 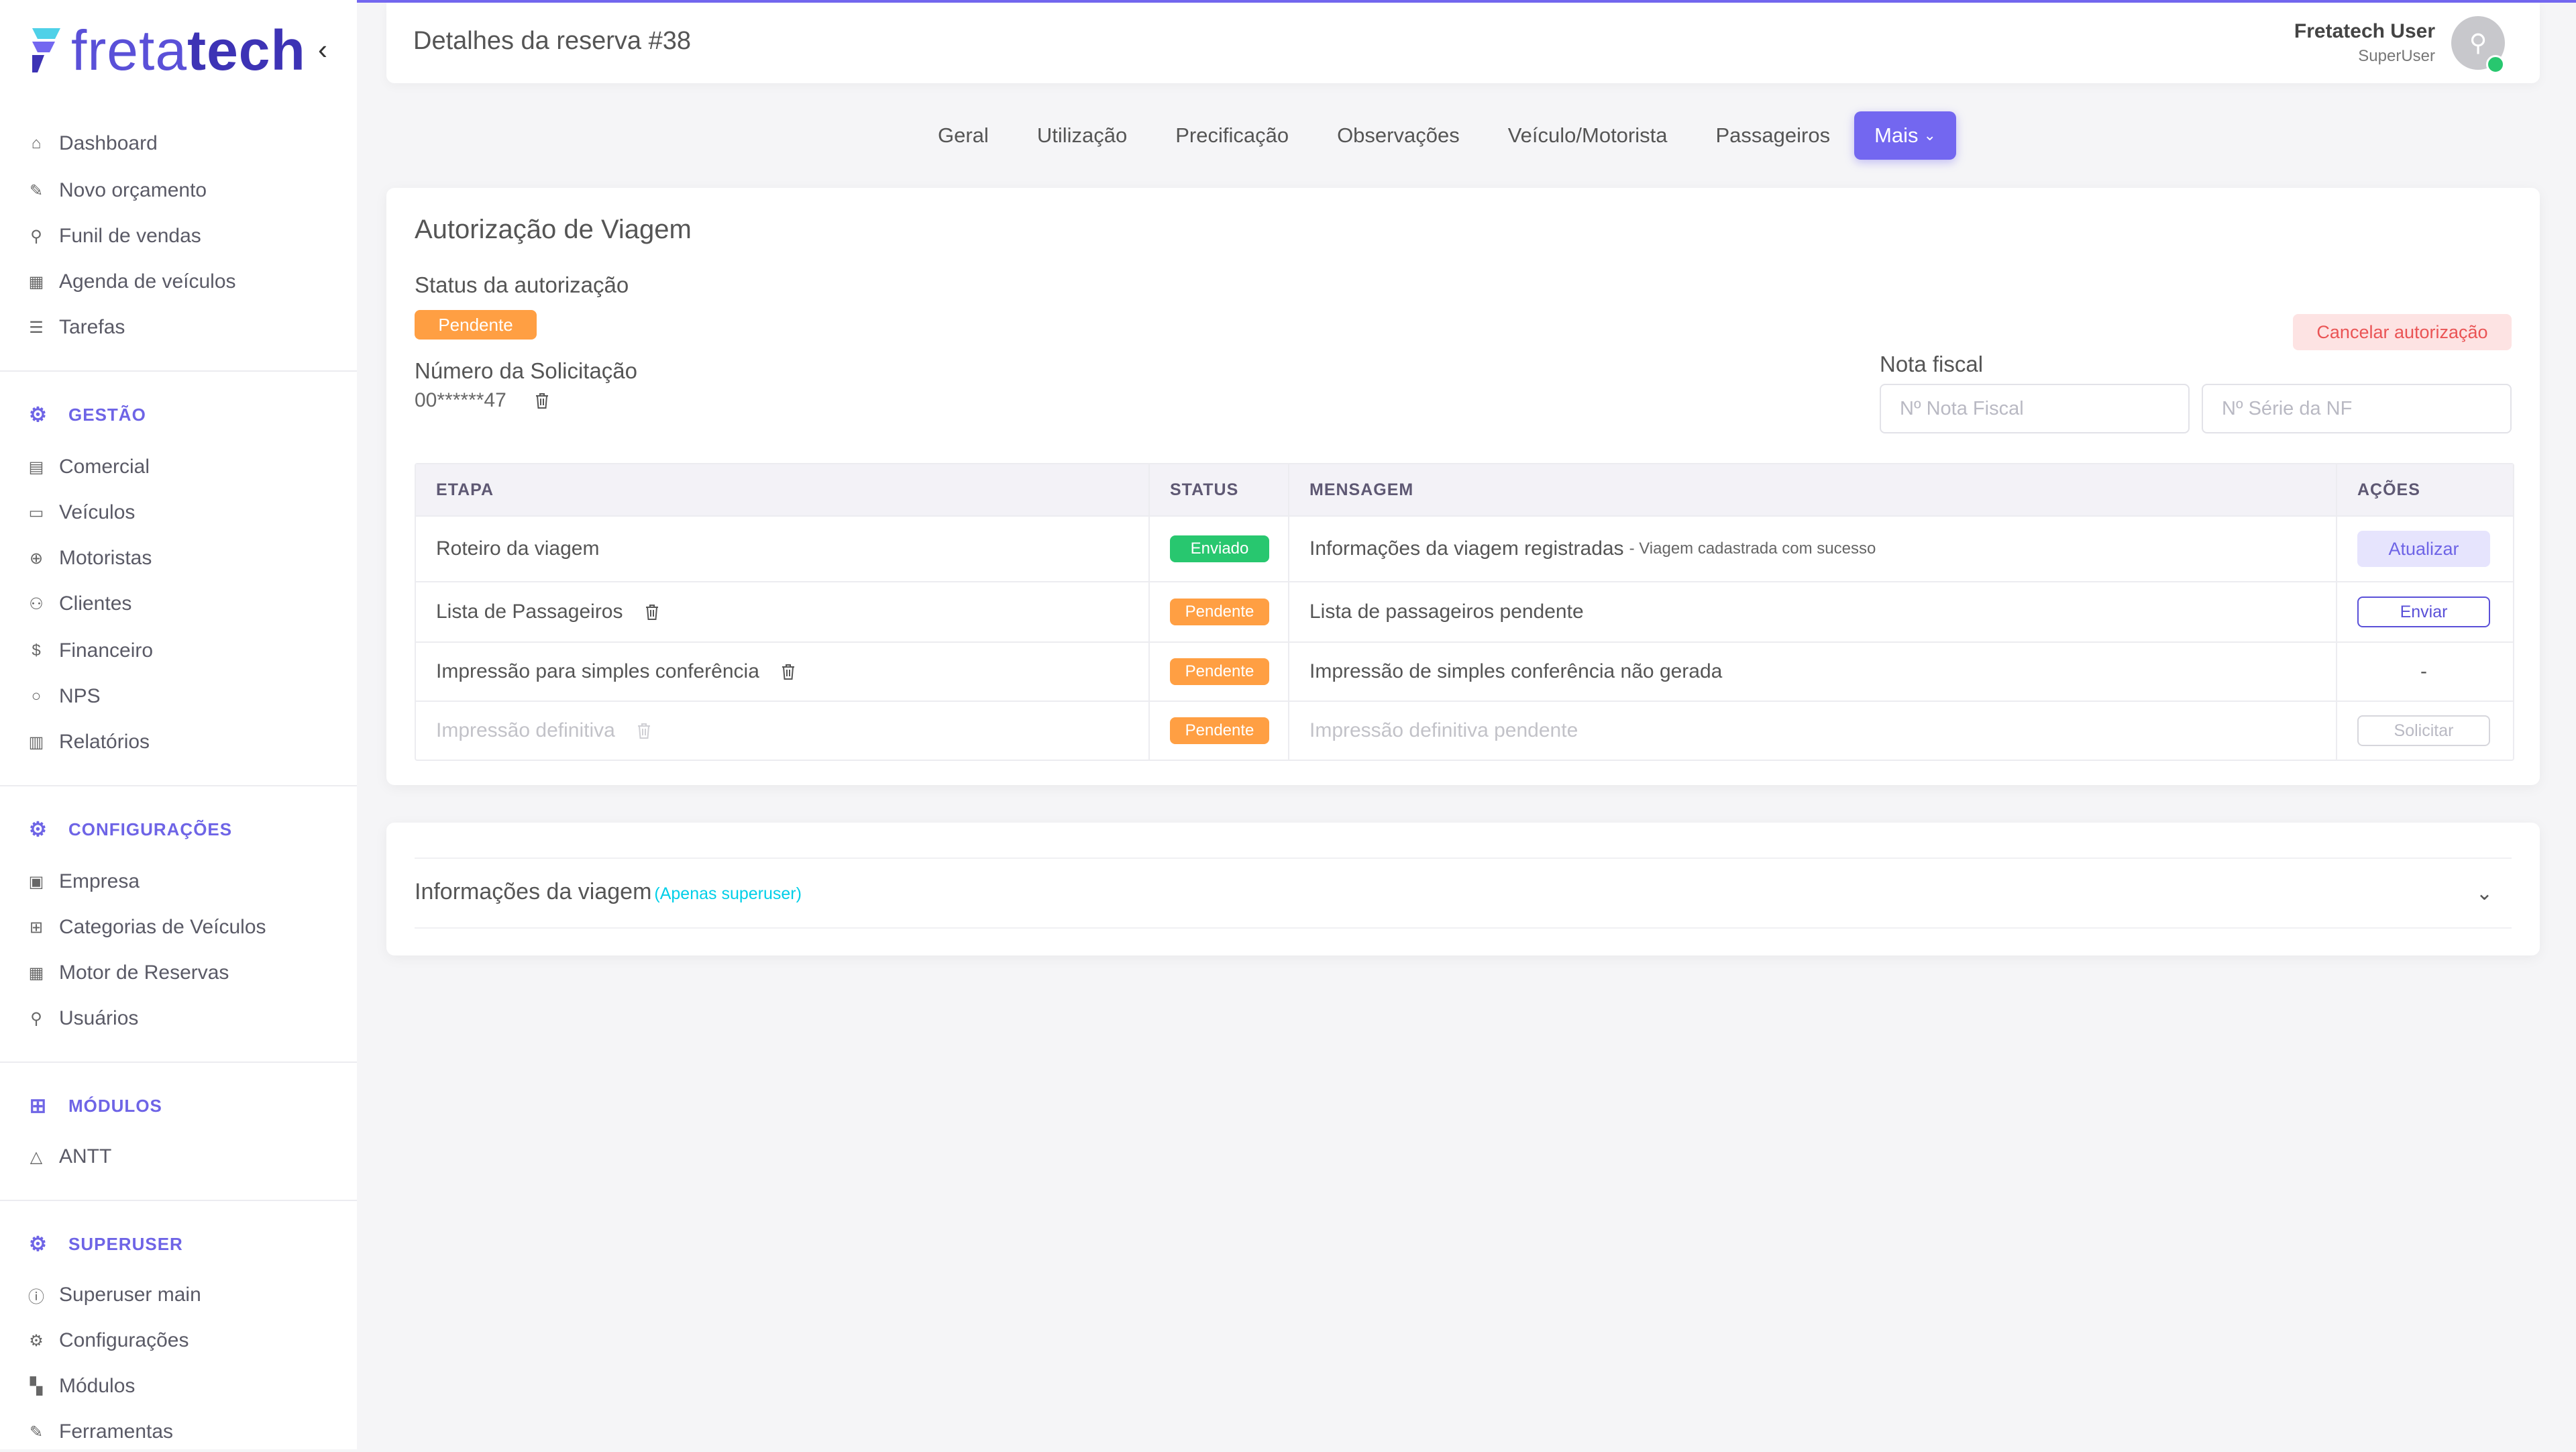 What do you see at coordinates (93, 144) in the screenshot?
I see `sidebar-item-dashboard: ⌂ Dashboard` at bounding box center [93, 144].